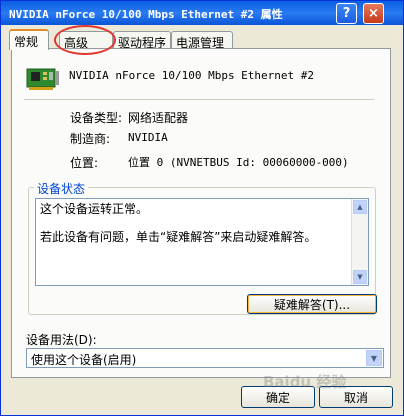  I want to click on network-card-icon, so click(42, 79).